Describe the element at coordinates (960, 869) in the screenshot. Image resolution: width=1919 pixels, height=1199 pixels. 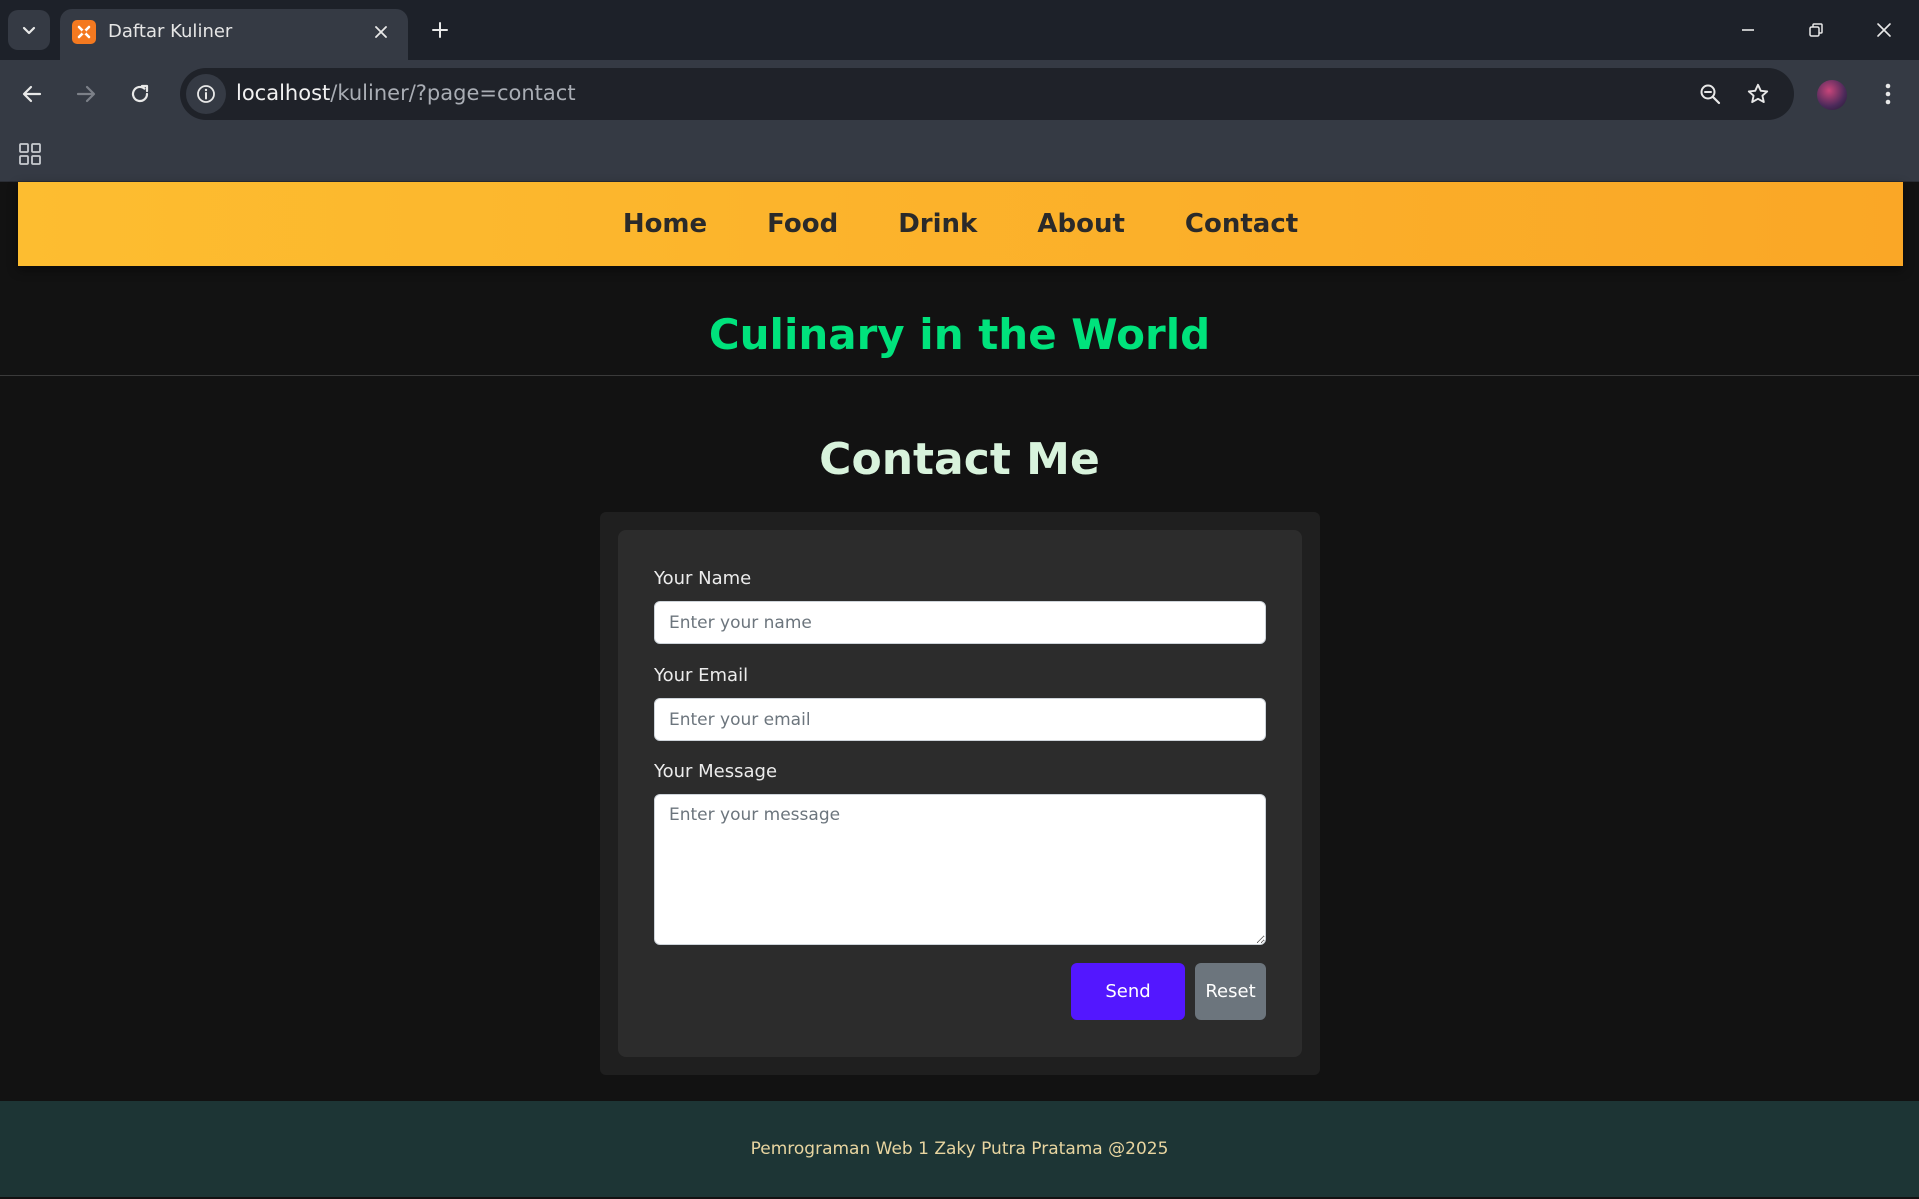
I see `message-textarea` at that location.